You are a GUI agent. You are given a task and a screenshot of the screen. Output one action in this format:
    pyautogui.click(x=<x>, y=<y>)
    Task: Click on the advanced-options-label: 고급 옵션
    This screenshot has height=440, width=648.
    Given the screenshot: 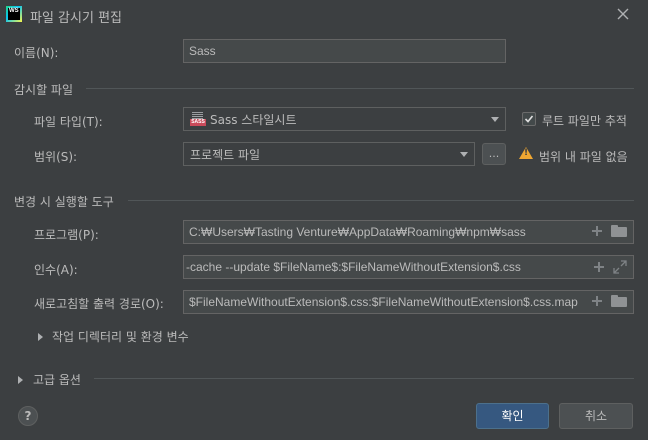 What is the action you would take?
    pyautogui.click(x=57, y=380)
    